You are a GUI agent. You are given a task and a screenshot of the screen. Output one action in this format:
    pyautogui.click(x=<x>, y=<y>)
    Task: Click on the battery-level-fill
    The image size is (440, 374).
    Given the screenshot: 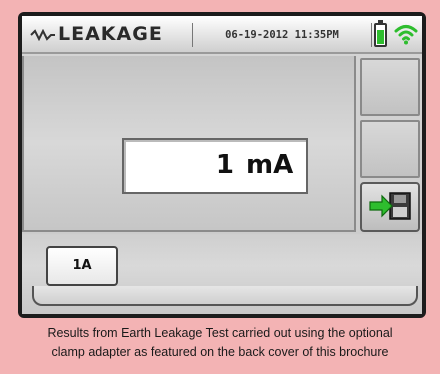 What is the action you would take?
    pyautogui.click(x=380, y=37)
    